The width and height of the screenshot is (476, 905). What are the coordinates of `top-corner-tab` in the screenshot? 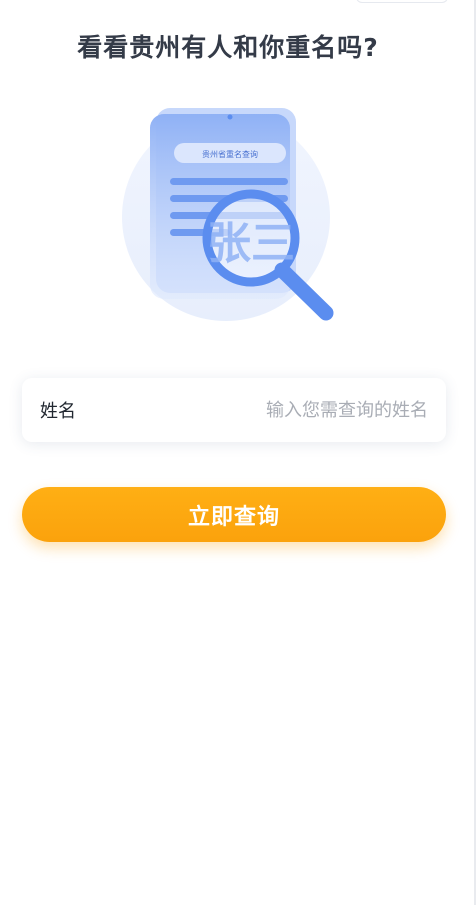 It's located at (402, 1).